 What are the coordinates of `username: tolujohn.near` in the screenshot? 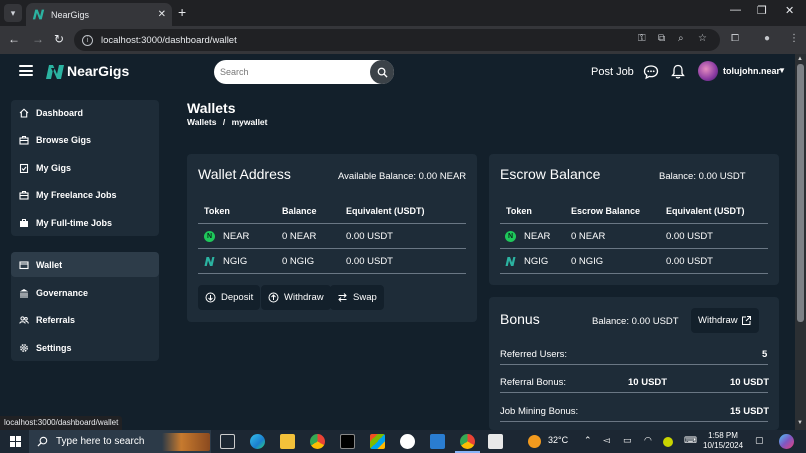 It's located at (751, 71).